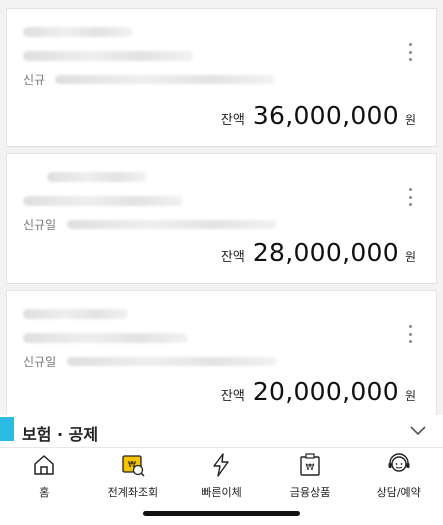 The height and width of the screenshot is (525, 443). I want to click on balance-amount: 36,000,000, so click(325, 115).